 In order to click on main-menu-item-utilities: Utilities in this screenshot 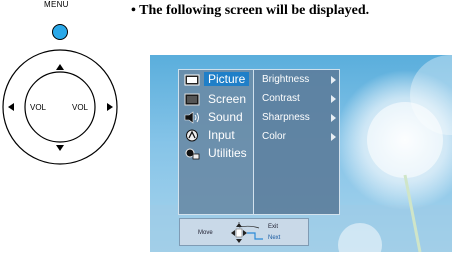, I will do `click(215, 153)`.